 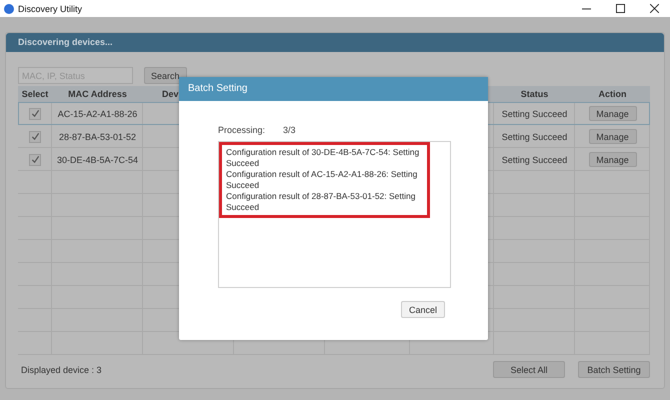 What do you see at coordinates (97, 159) in the screenshot?
I see `table-cell: 30-DE-4B-5A-7C-54` at bounding box center [97, 159].